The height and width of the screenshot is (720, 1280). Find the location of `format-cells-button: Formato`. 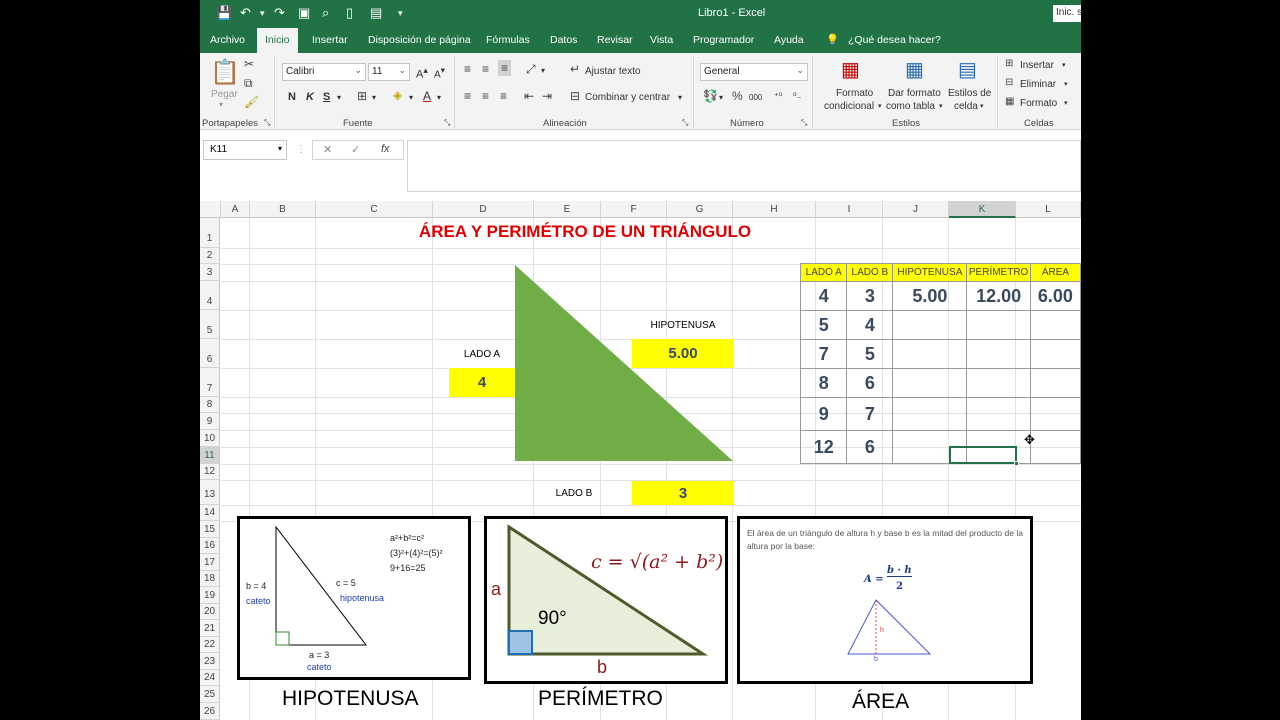

format-cells-button: Formato is located at coordinates (1038, 103).